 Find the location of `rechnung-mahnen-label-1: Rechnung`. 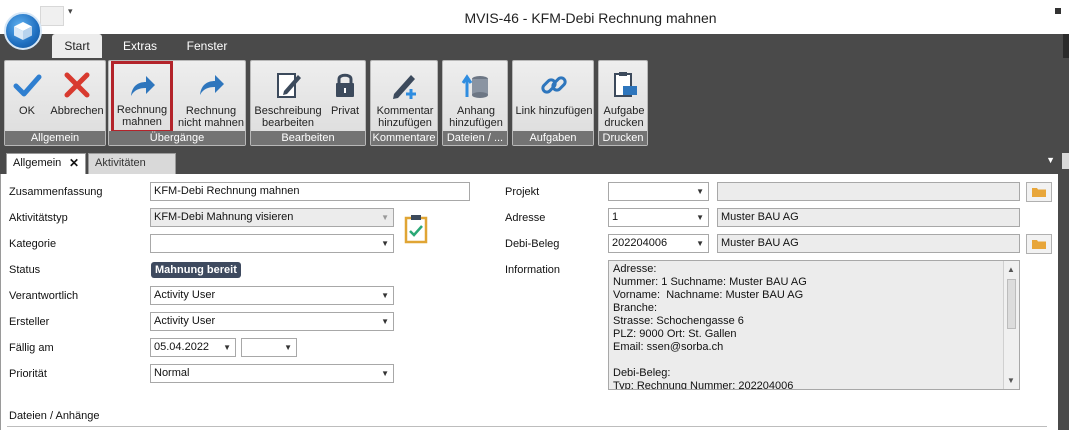

rechnung-mahnen-label-1: Rechnung is located at coordinates (142, 110).